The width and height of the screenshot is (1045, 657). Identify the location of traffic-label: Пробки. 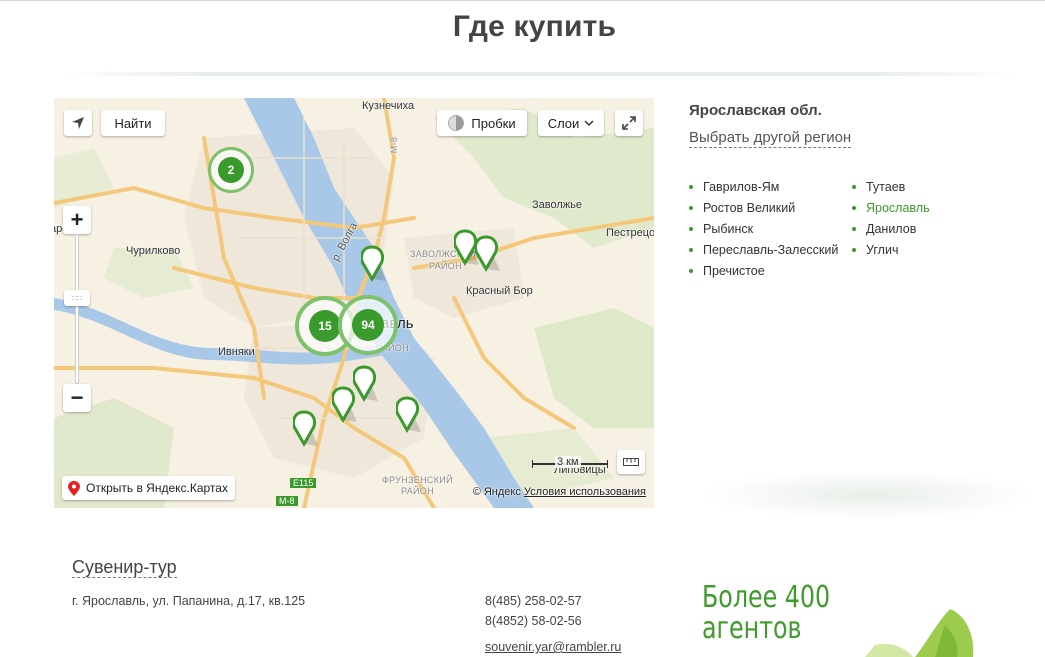
(493, 123).